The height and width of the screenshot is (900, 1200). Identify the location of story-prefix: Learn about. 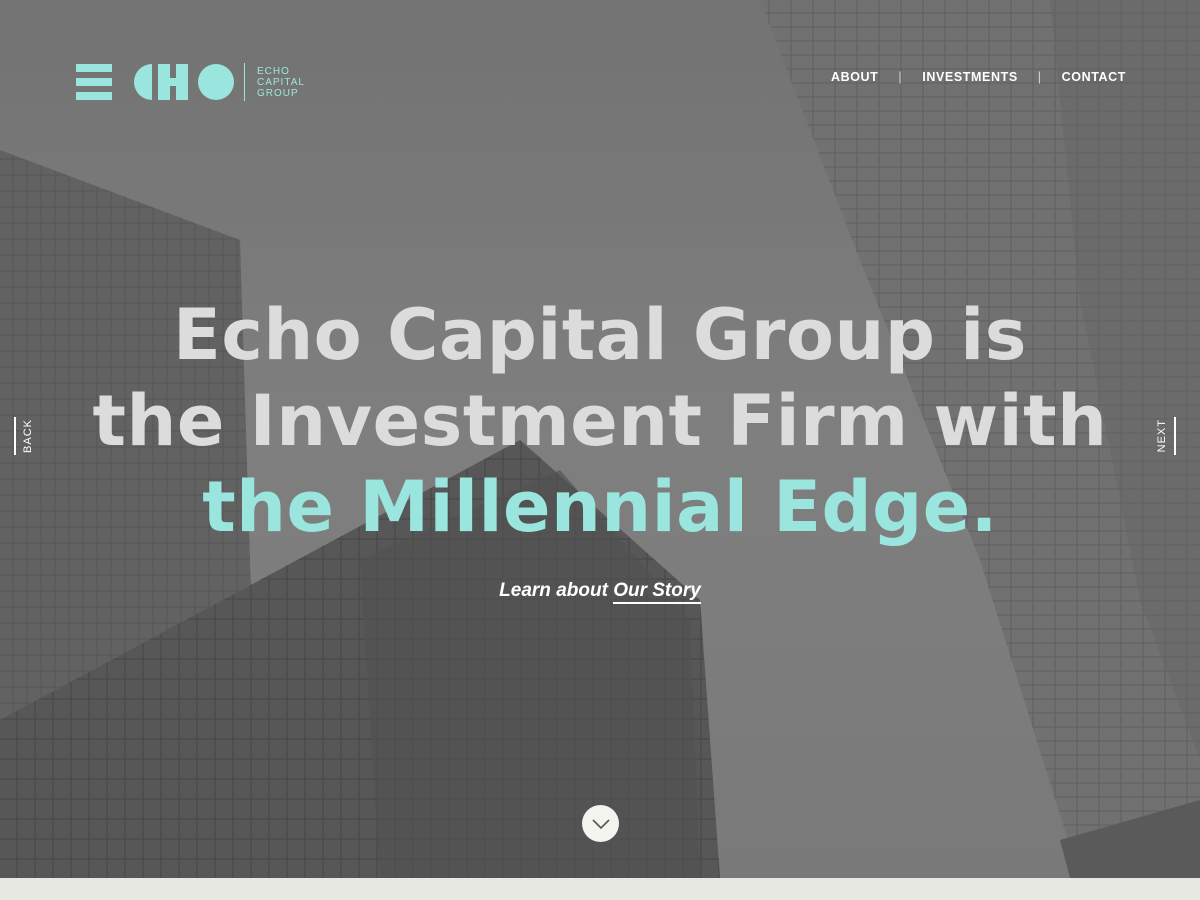
(553, 590).